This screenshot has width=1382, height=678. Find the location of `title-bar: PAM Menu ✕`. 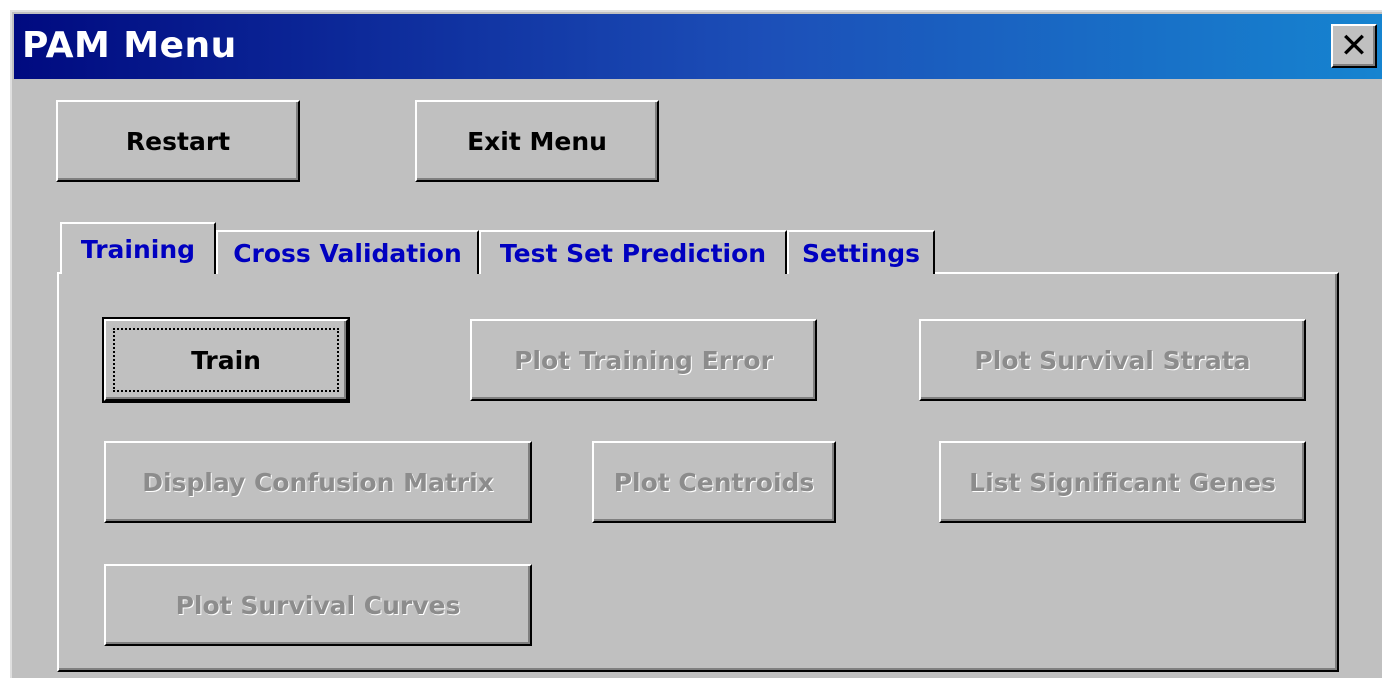

title-bar: PAM Menu ✕ is located at coordinates (698, 46).